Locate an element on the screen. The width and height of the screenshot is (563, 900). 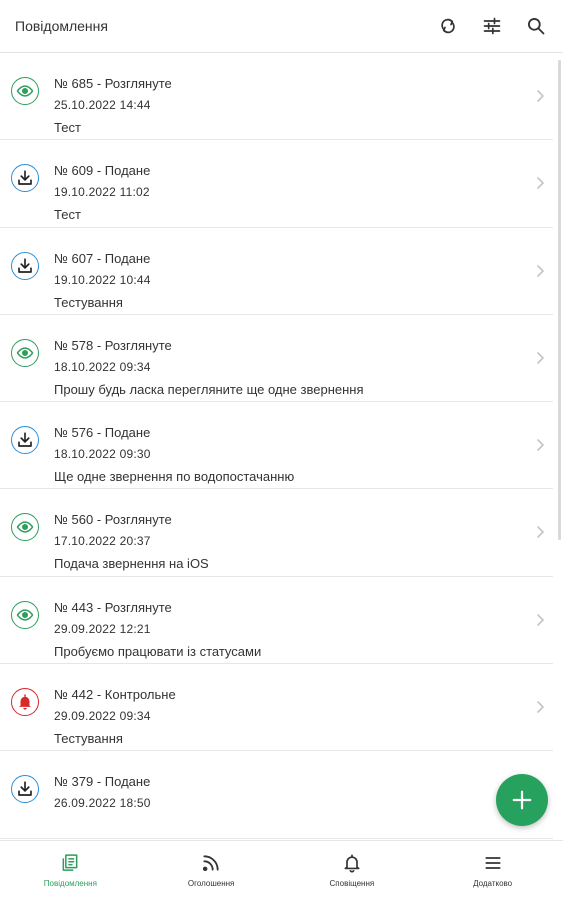
menu-icon is located at coordinates (493, 863).